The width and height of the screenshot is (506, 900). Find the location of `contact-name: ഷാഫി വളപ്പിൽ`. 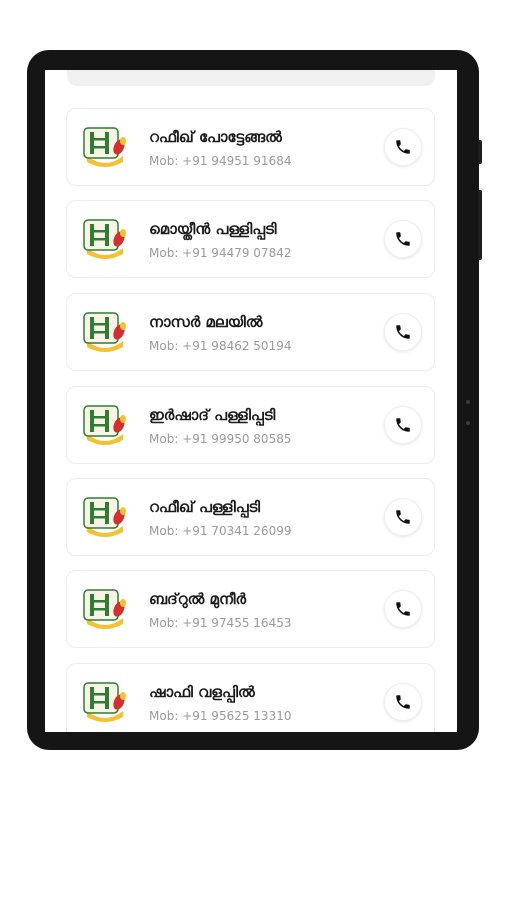

contact-name: ഷാഫി വളപ്പിൽ is located at coordinates (202, 692).